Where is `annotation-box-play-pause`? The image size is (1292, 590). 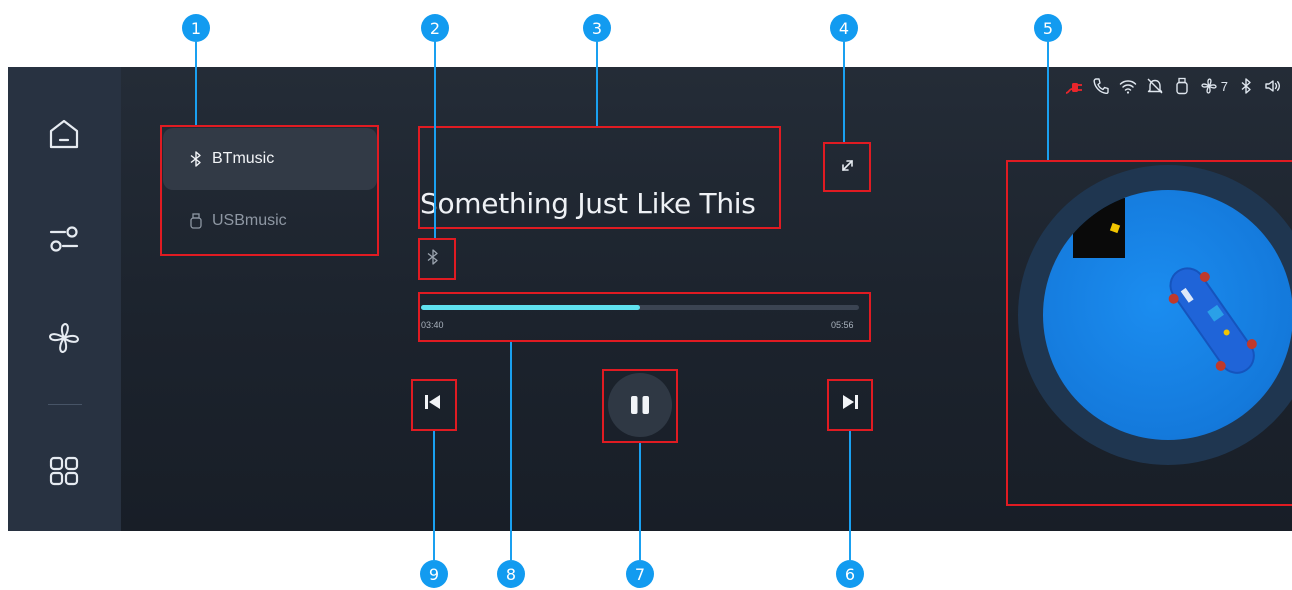
annotation-box-play-pause is located at coordinates (640, 406).